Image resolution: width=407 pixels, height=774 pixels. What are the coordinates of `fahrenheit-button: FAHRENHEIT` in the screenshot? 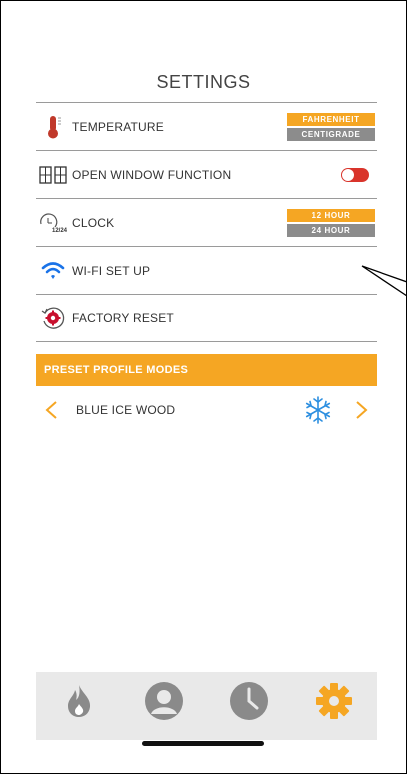 It's located at (331, 119).